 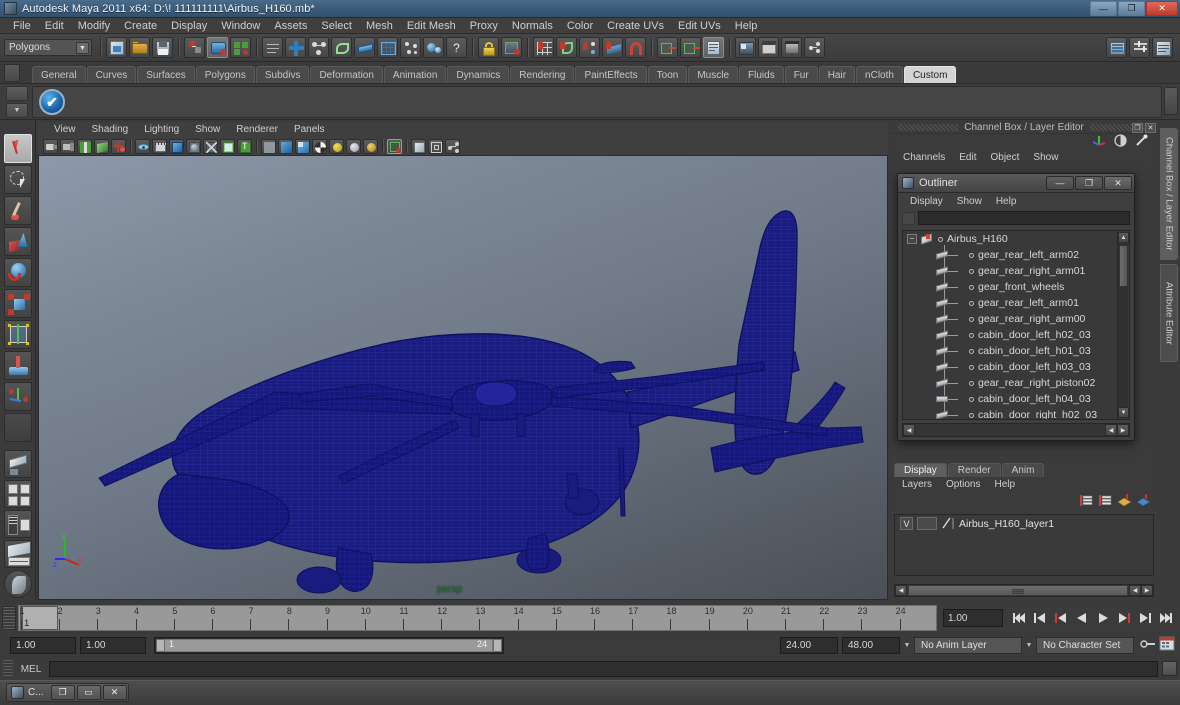 I want to click on layer-row: V Airbus_H160_layer1, so click(x=1024, y=523).